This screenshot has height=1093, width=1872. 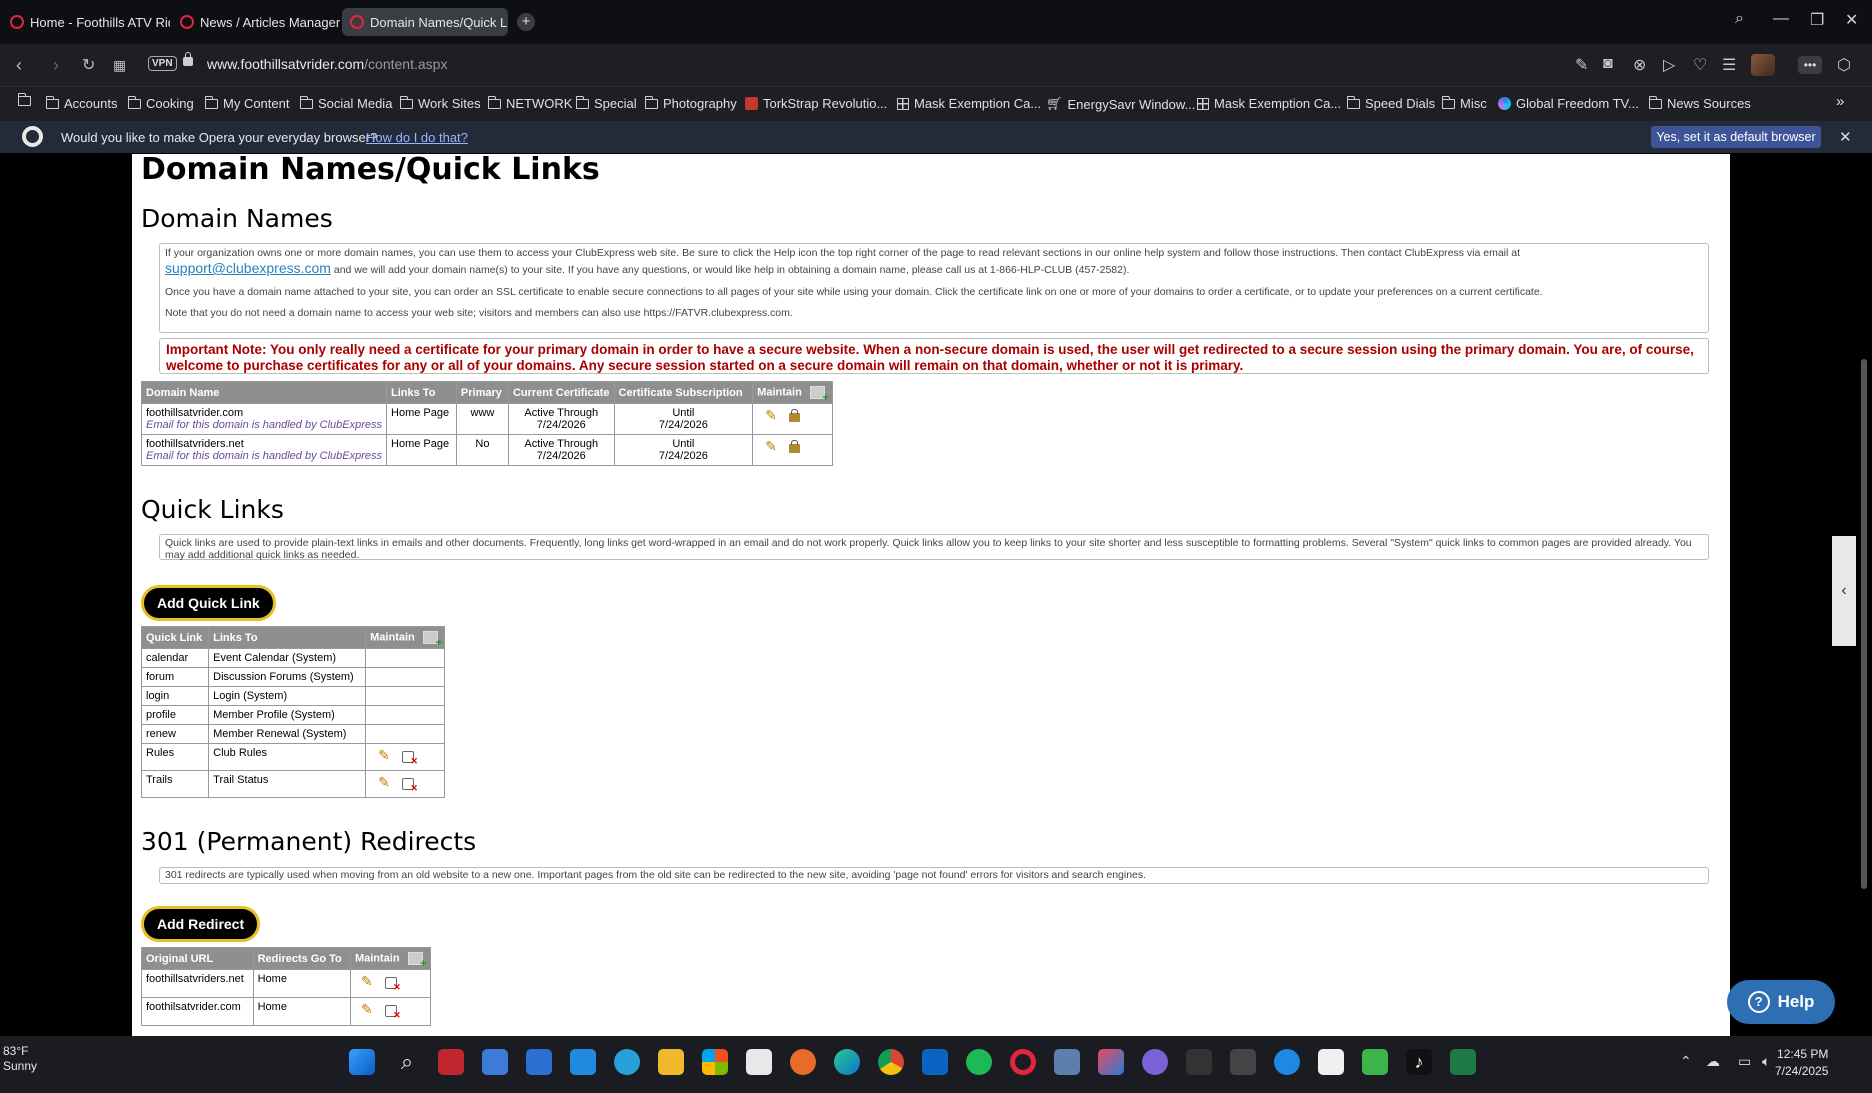 What do you see at coordinates (891, 1062) in the screenshot?
I see `chrome-icon` at bounding box center [891, 1062].